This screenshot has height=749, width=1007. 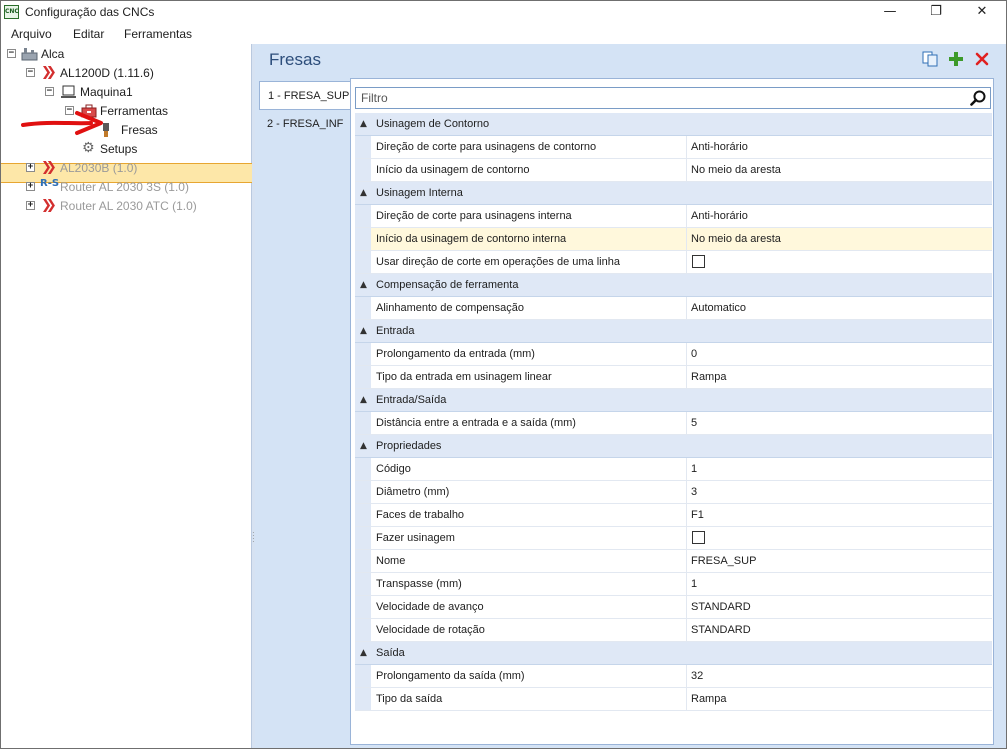 What do you see at coordinates (673, 653) in the screenshot?
I see `category-row: ▲ Saída` at bounding box center [673, 653].